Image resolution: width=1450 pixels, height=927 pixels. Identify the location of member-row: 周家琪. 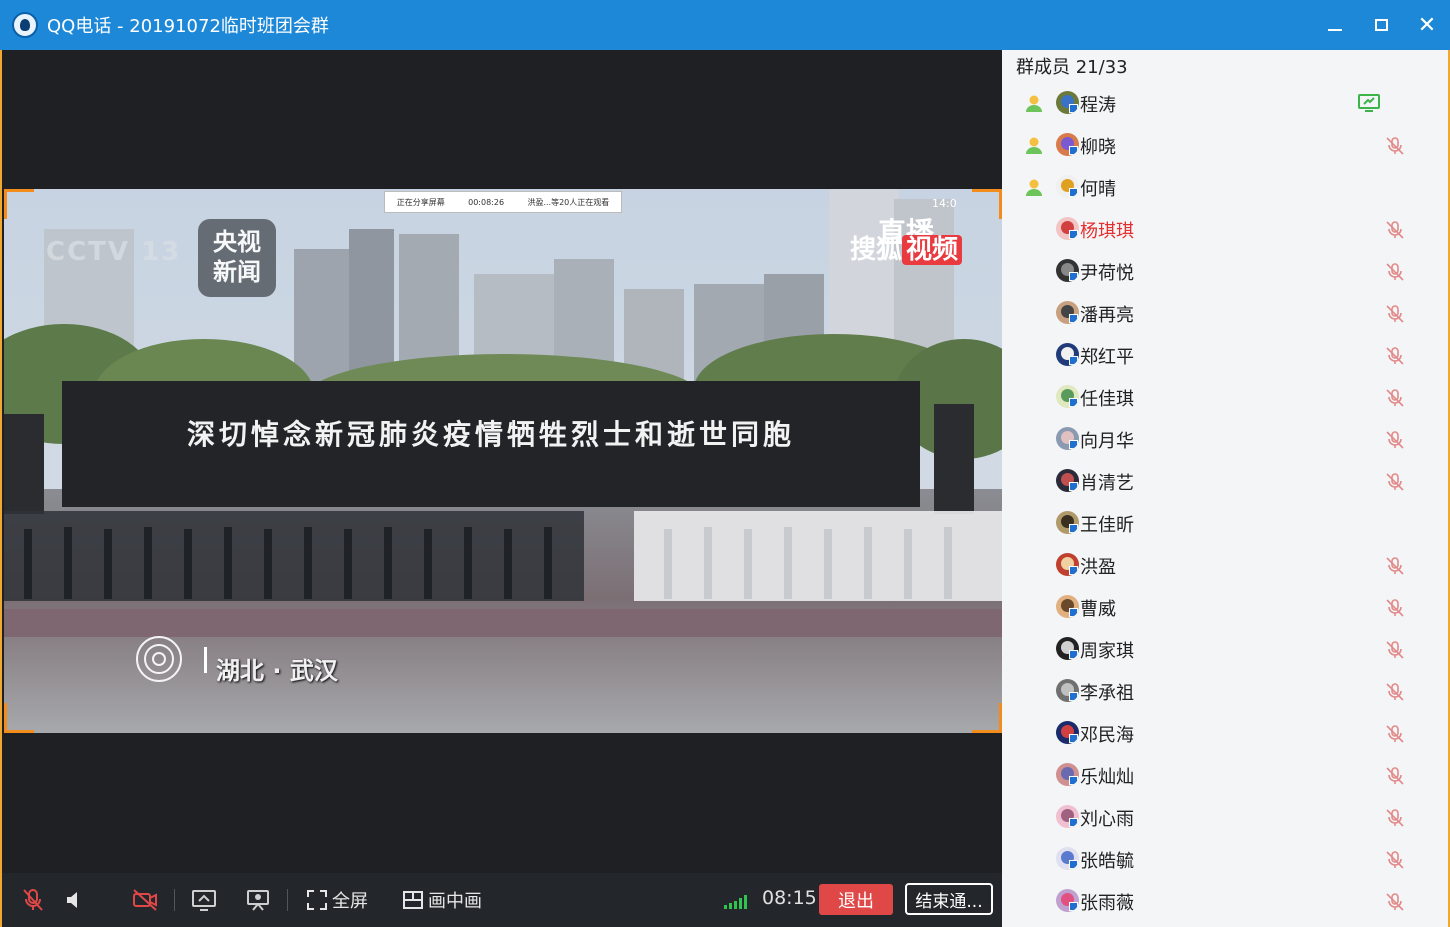
(1225, 649).